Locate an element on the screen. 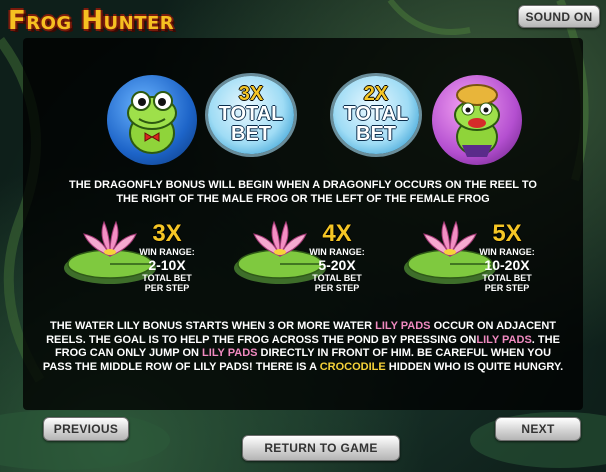 The width and height of the screenshot is (606, 472). sound-toggle-button: SOUND ON is located at coordinates (559, 16).